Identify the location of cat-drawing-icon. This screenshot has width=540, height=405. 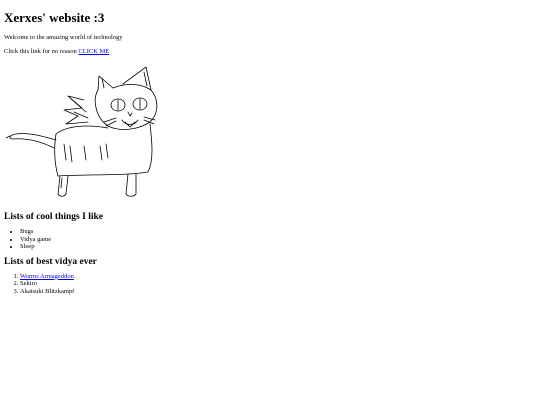
(81, 131).